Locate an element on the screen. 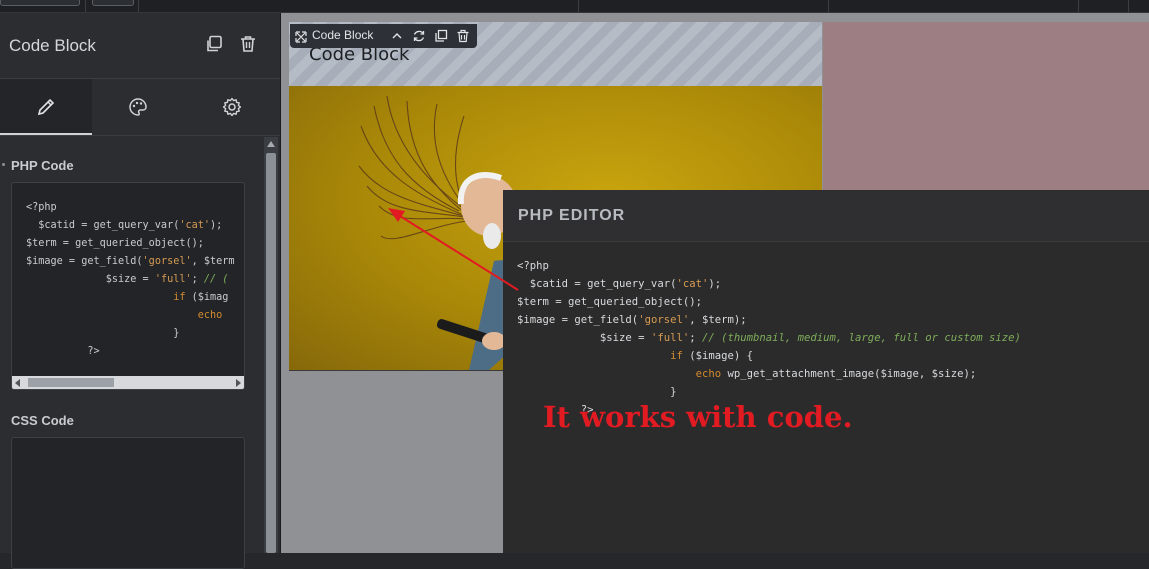 Image resolution: width=1149 pixels, height=569 pixels. annotation-text: It works with code. is located at coordinates (698, 417).